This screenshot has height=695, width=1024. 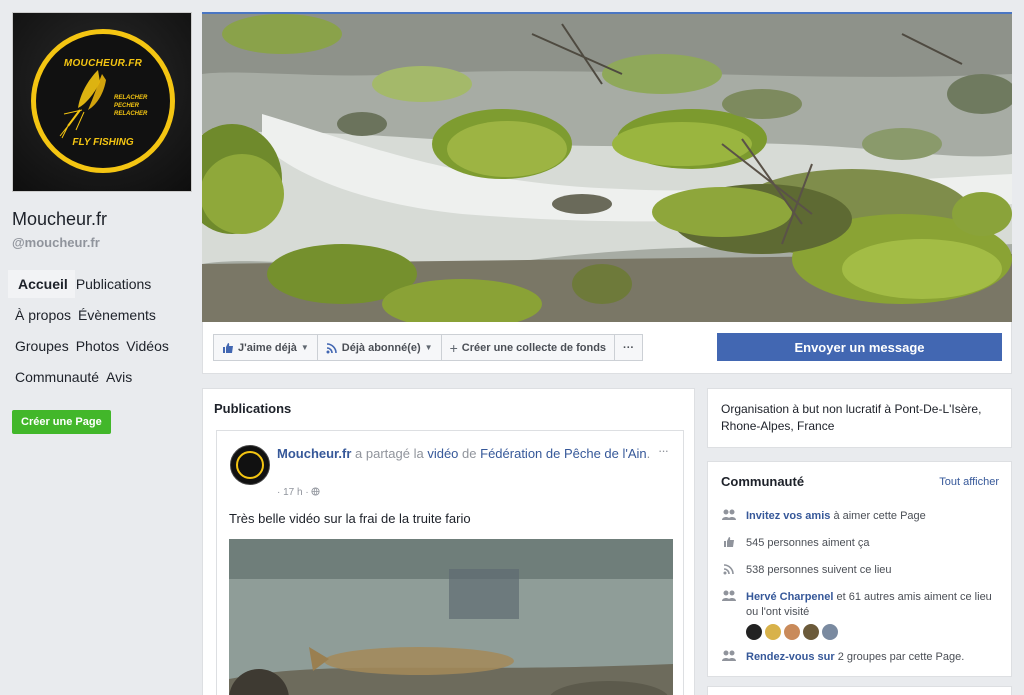 I want to click on follow-label: Déjà abonné(e), so click(x=381, y=347).